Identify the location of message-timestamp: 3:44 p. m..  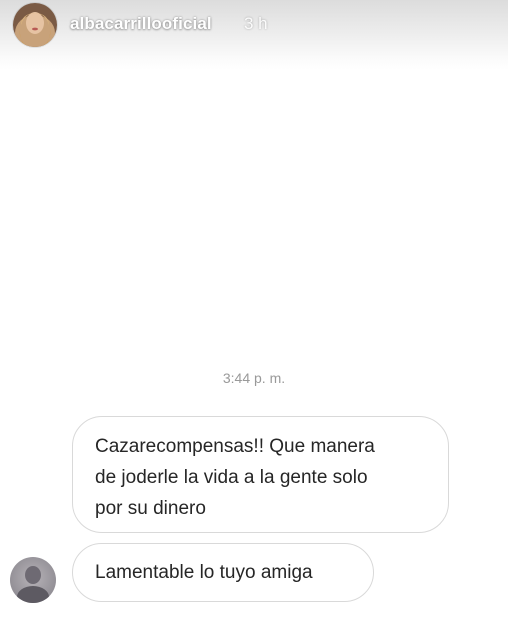
(254, 378).